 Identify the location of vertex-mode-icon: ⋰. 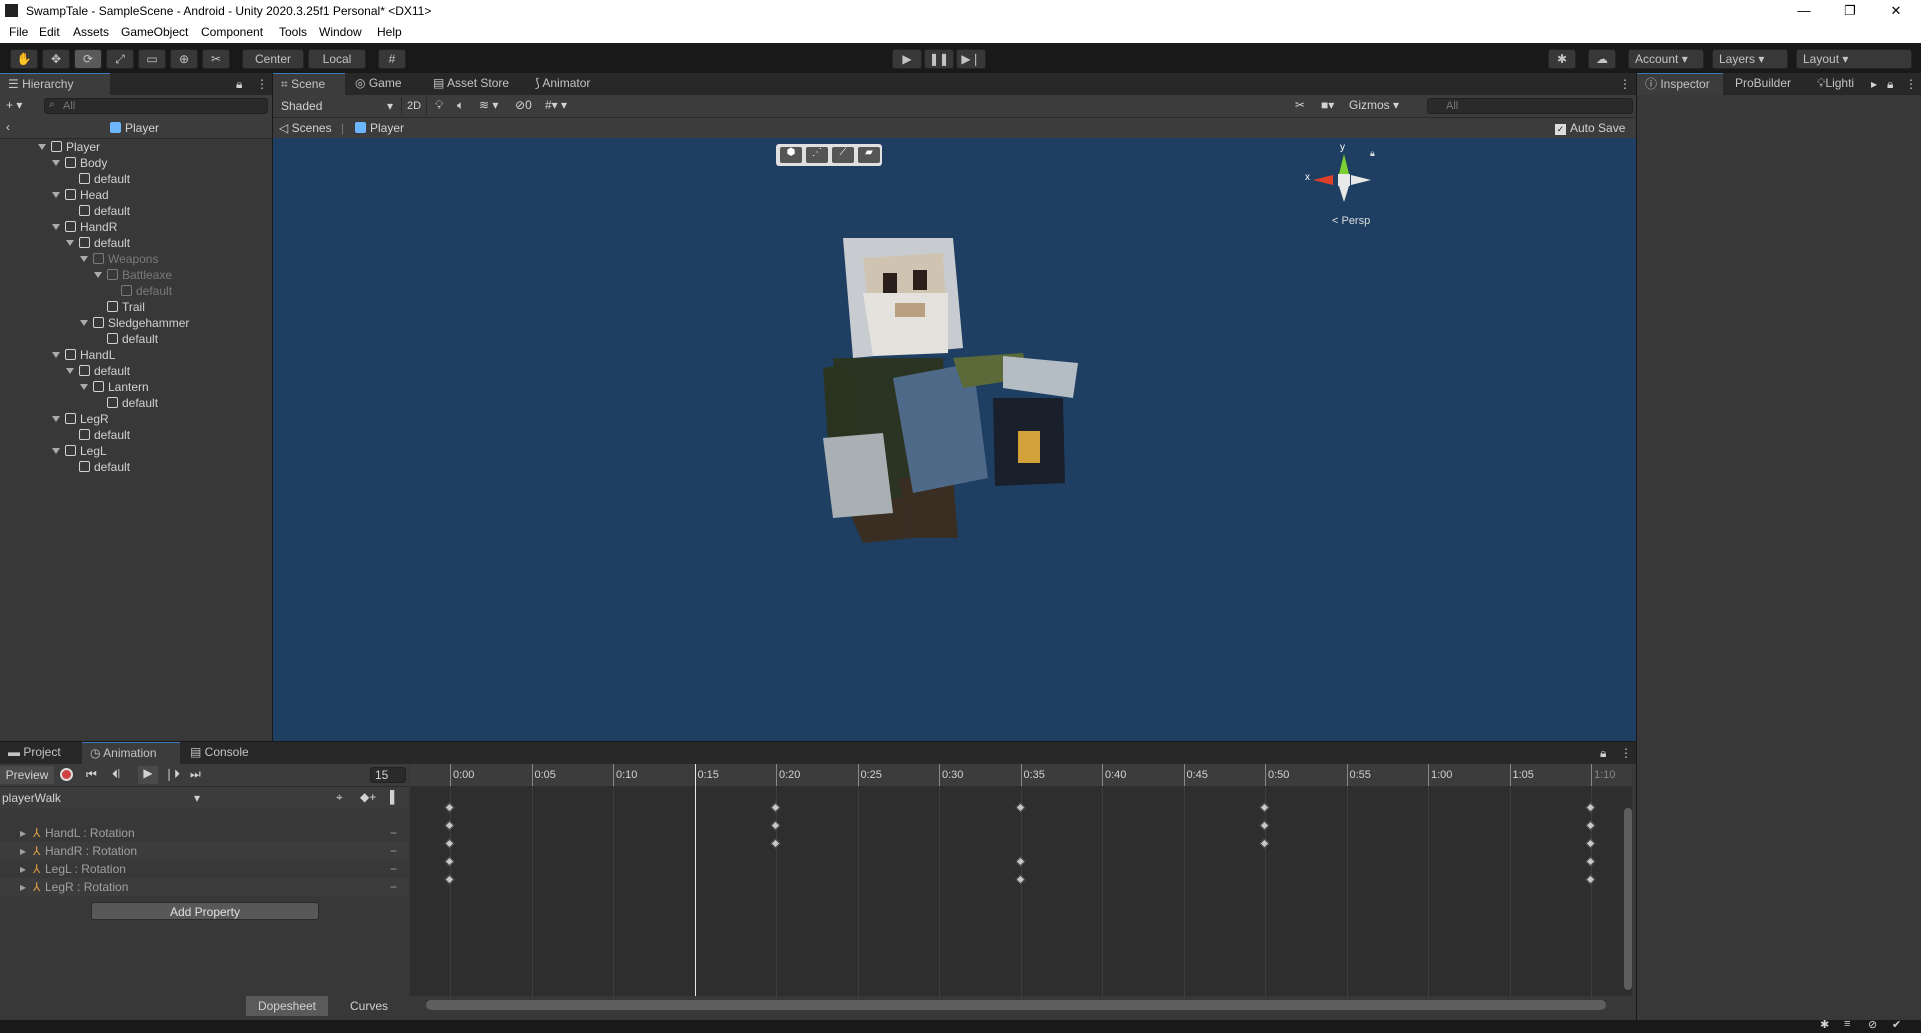
(817, 155).